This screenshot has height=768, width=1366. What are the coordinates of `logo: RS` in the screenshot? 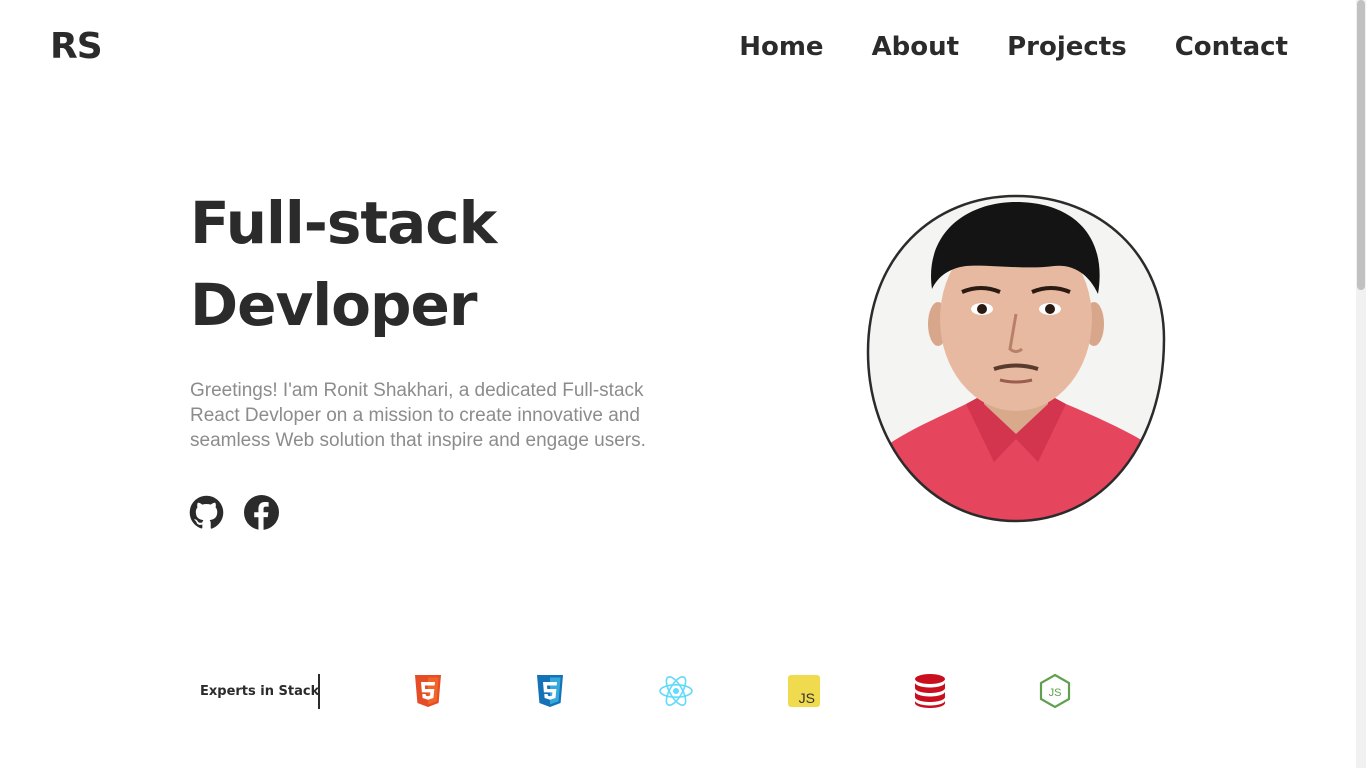 It's located at (76, 46).